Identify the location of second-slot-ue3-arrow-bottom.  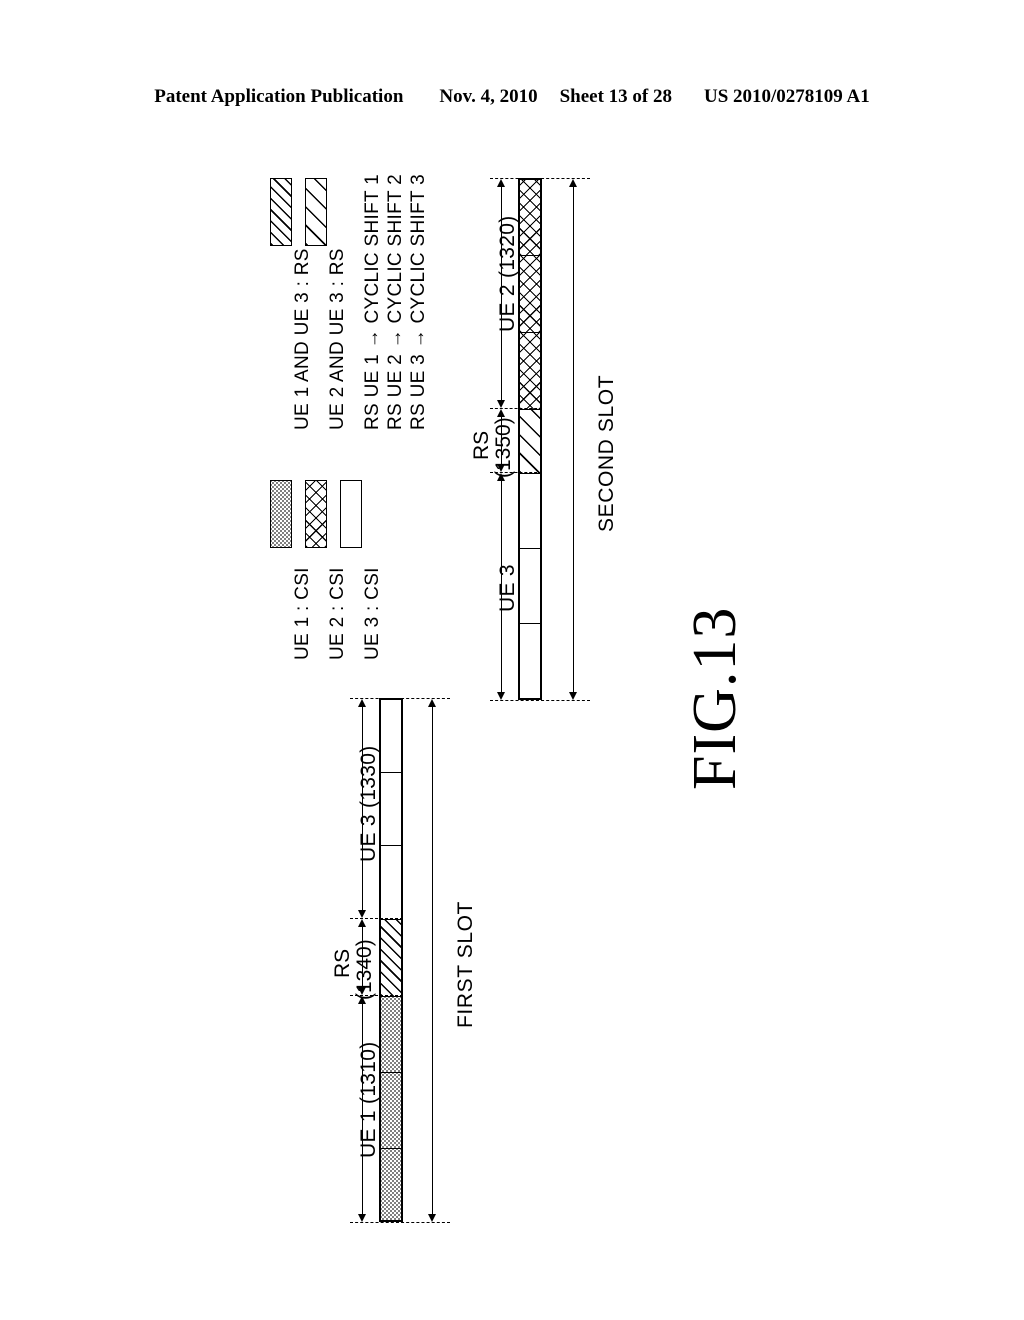
(501, 696).